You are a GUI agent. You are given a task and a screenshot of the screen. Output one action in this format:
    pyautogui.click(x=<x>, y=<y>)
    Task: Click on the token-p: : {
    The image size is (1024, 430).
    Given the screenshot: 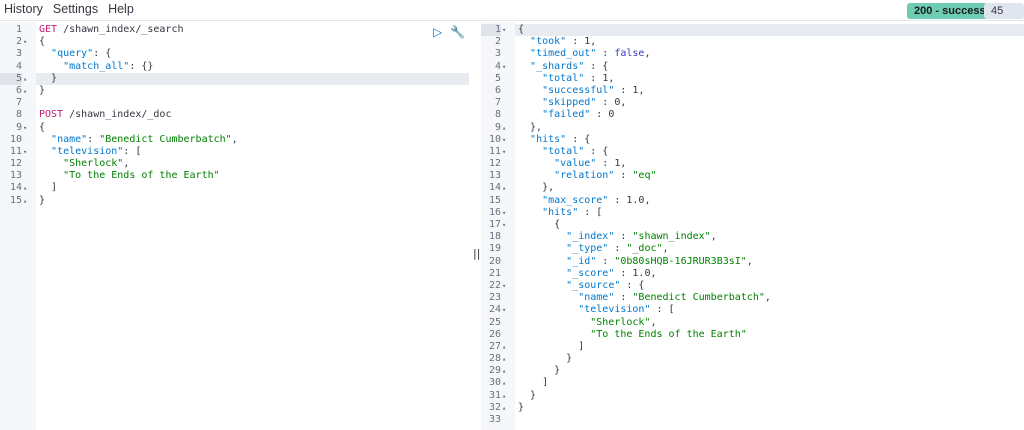 What is the action you would take?
    pyautogui.click(x=632, y=285)
    